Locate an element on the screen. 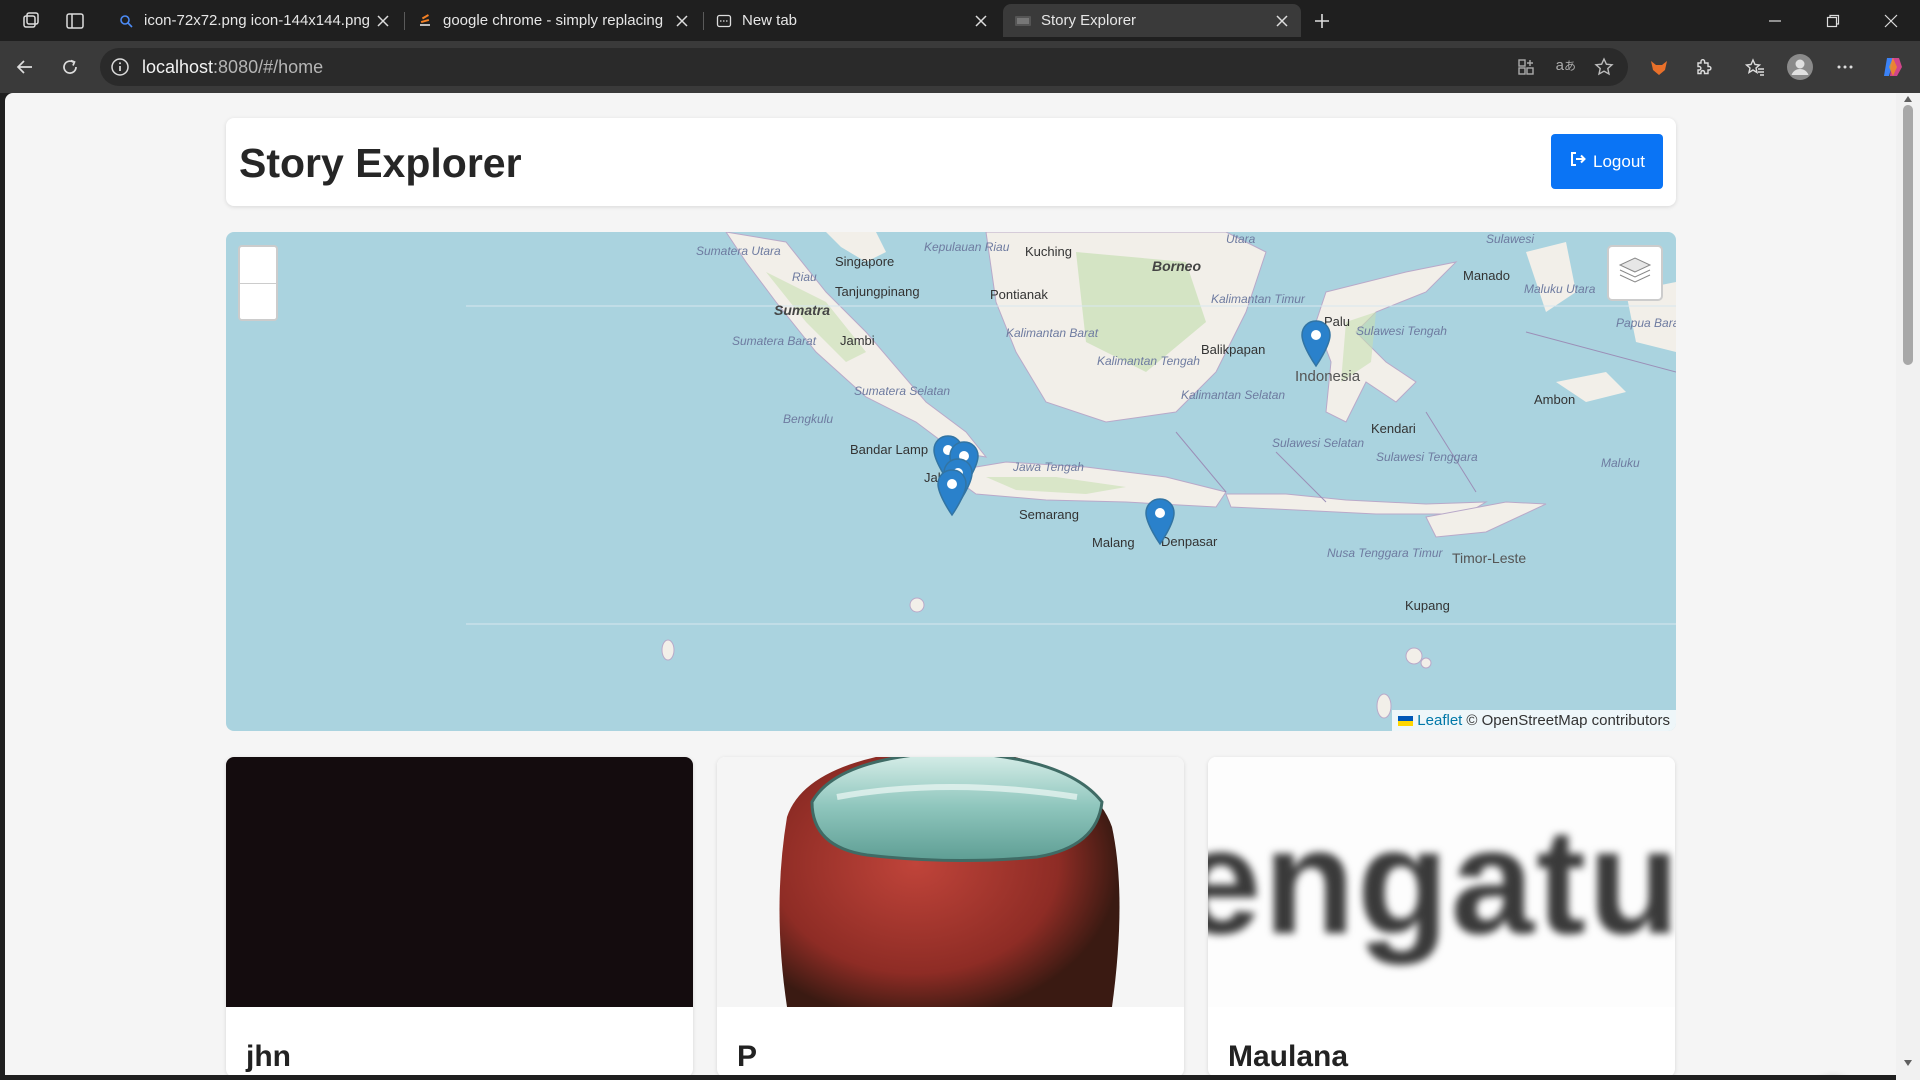 This screenshot has height=1080, width=1920. profile-avatar-icon is located at coordinates (1800, 67).